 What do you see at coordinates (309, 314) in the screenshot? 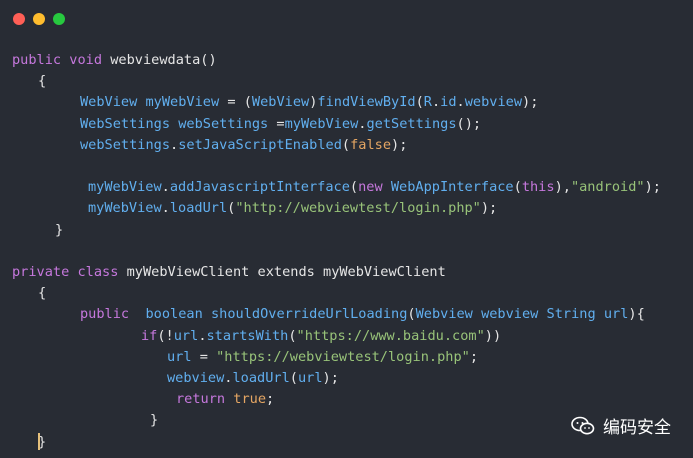
I see `code-token: shouldOverrideUrlLoading` at bounding box center [309, 314].